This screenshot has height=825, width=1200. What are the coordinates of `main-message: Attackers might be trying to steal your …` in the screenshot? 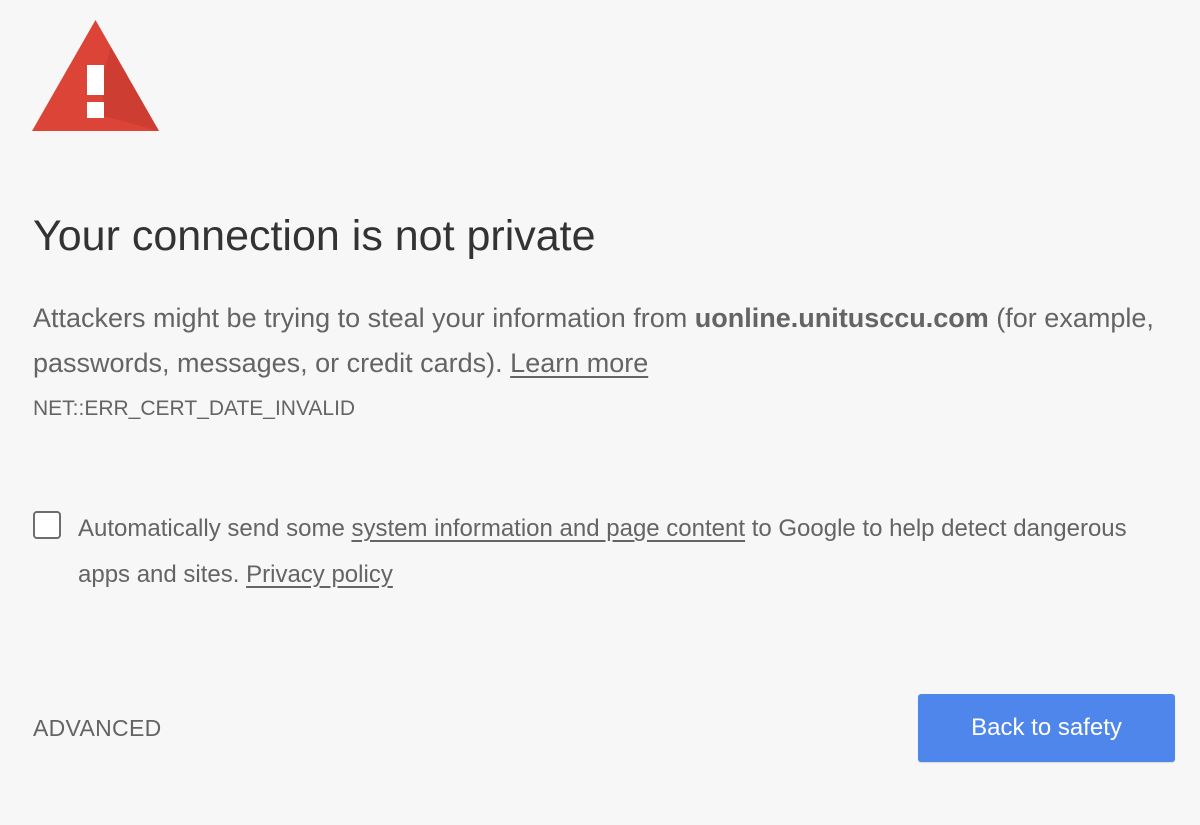 It's located at (603, 341).